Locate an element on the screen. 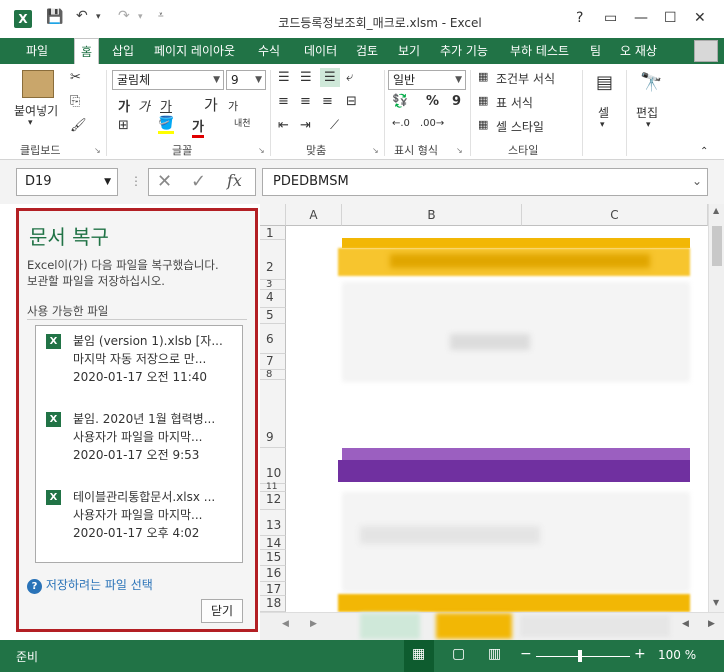 This screenshot has height=672, width=724. number-launcher-icon: ↘ is located at coordinates (459, 150).